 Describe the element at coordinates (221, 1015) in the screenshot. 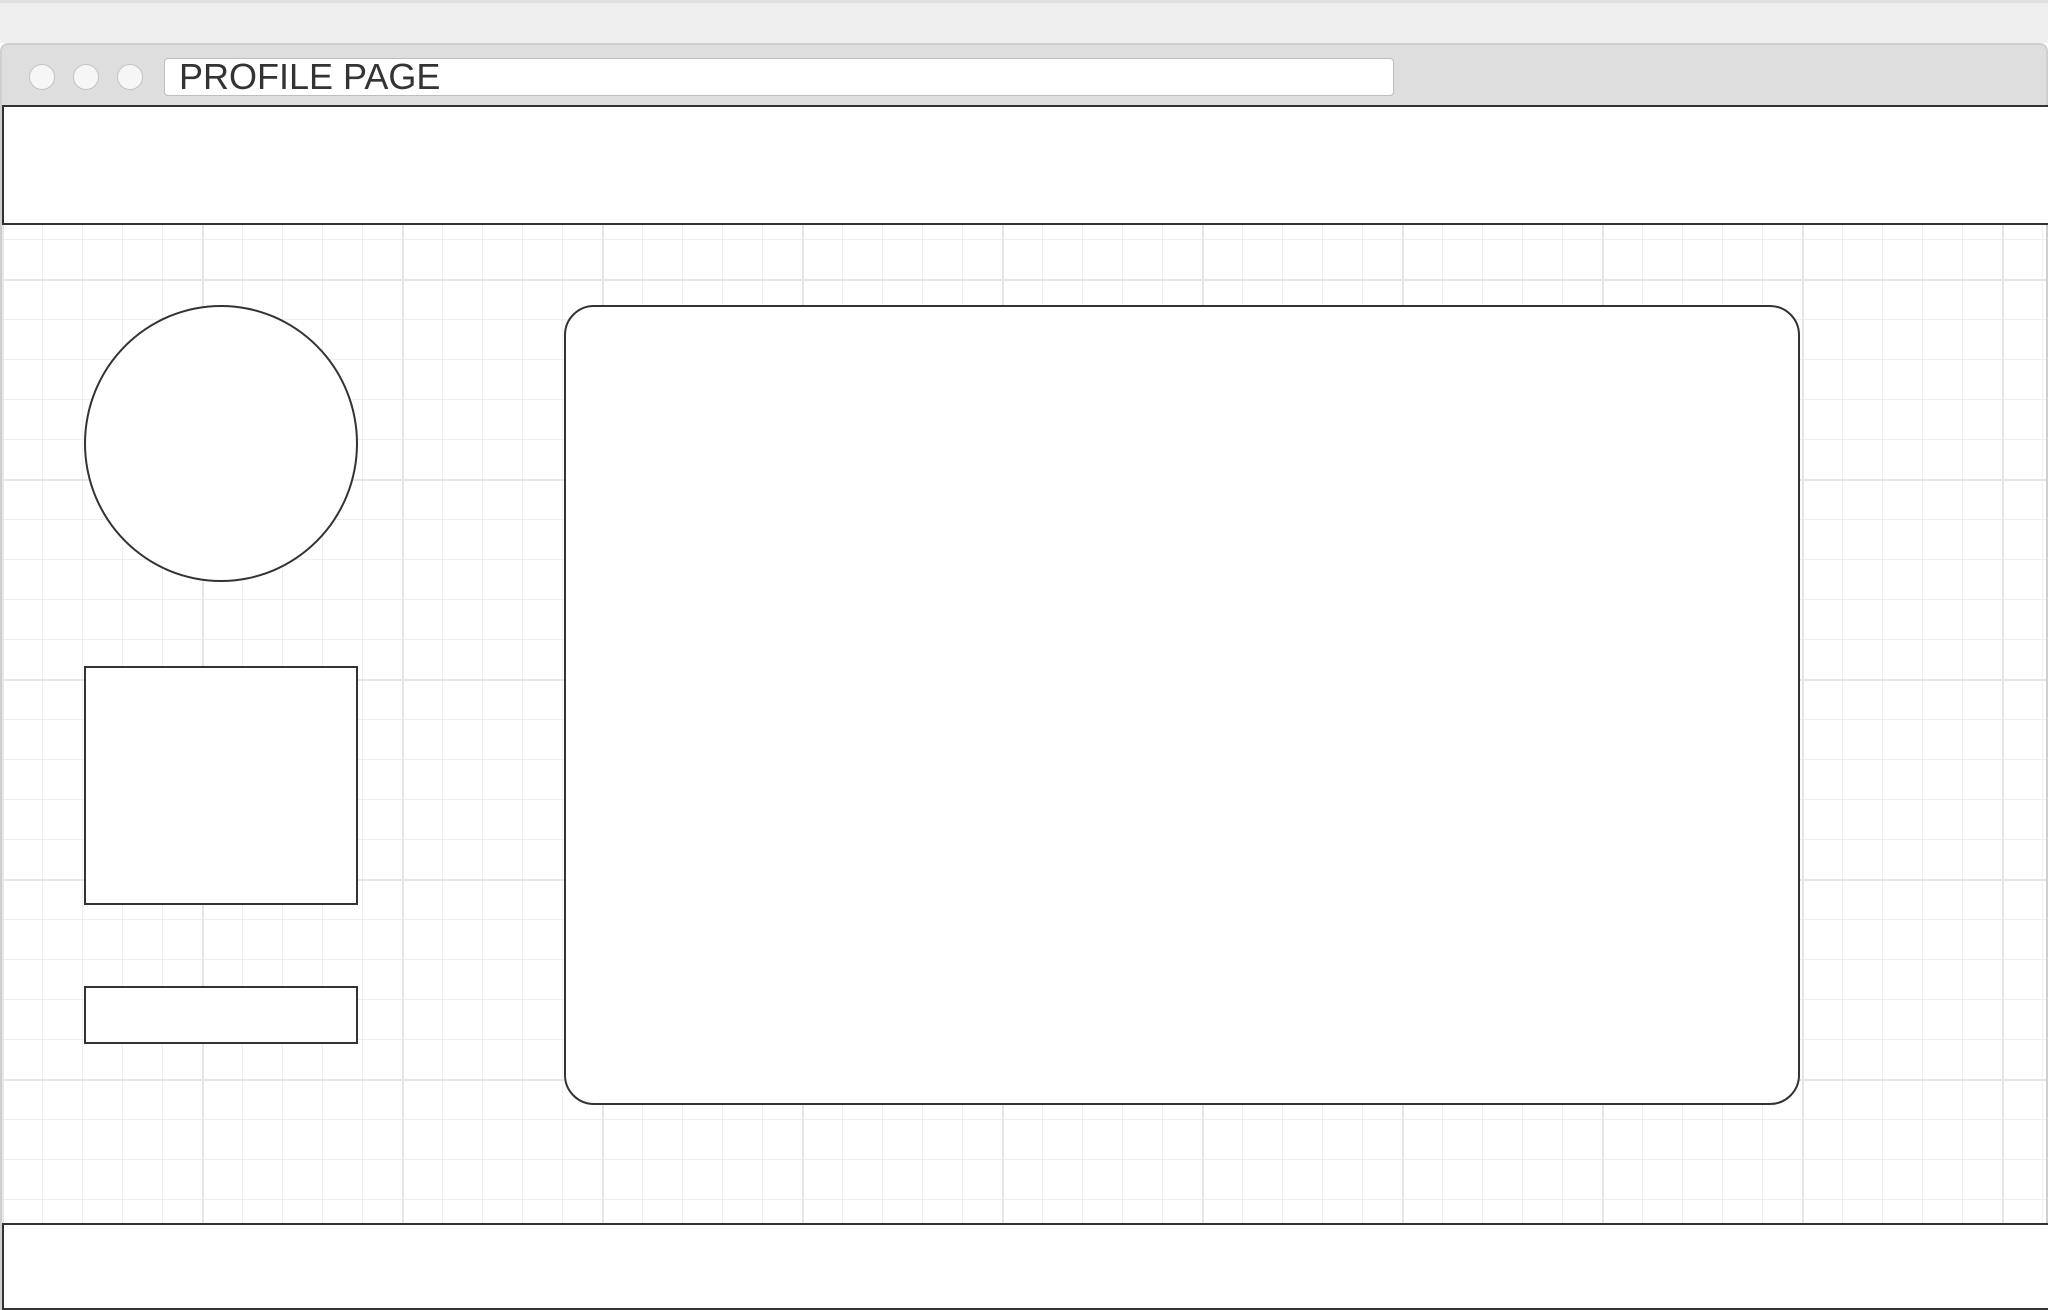

I see `action-button-placeholder` at that location.